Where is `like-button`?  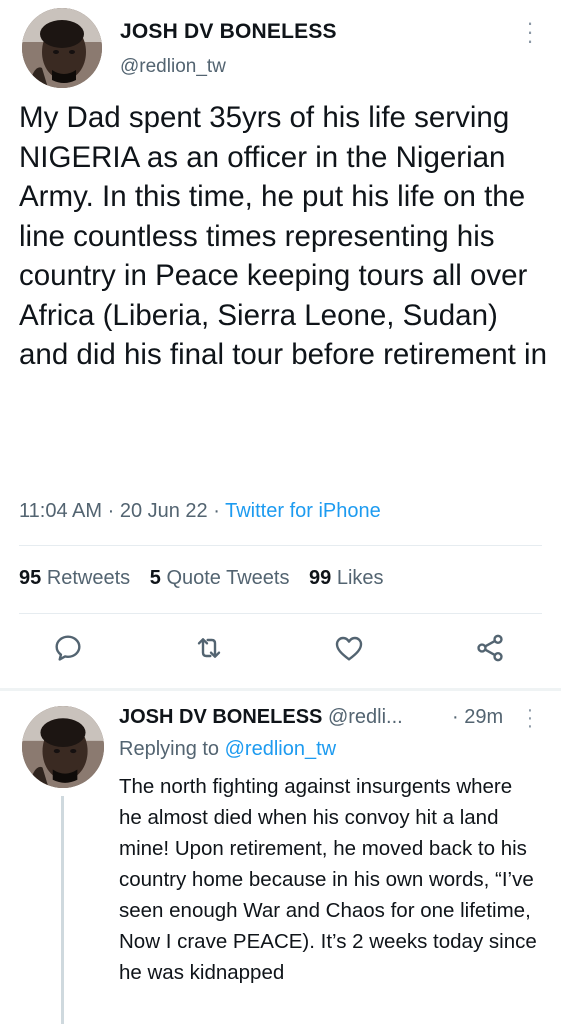
like-button is located at coordinates (349, 650).